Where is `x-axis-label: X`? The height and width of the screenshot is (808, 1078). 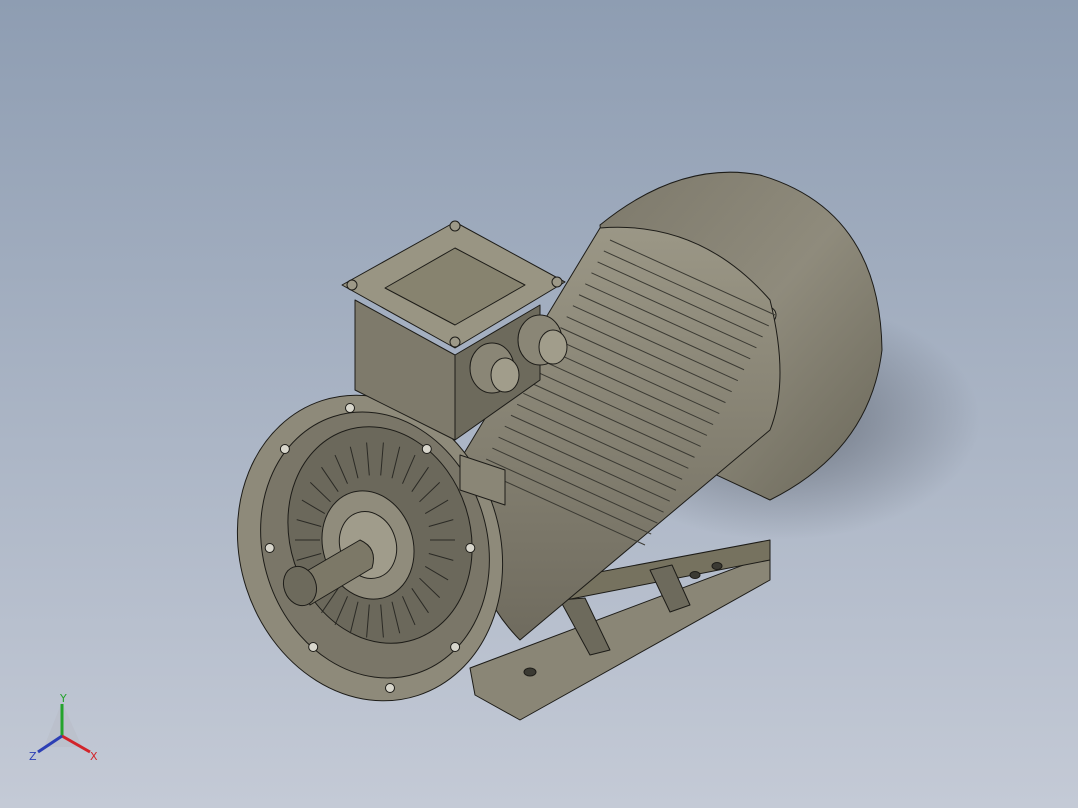 x-axis-label: X is located at coordinates (94, 756).